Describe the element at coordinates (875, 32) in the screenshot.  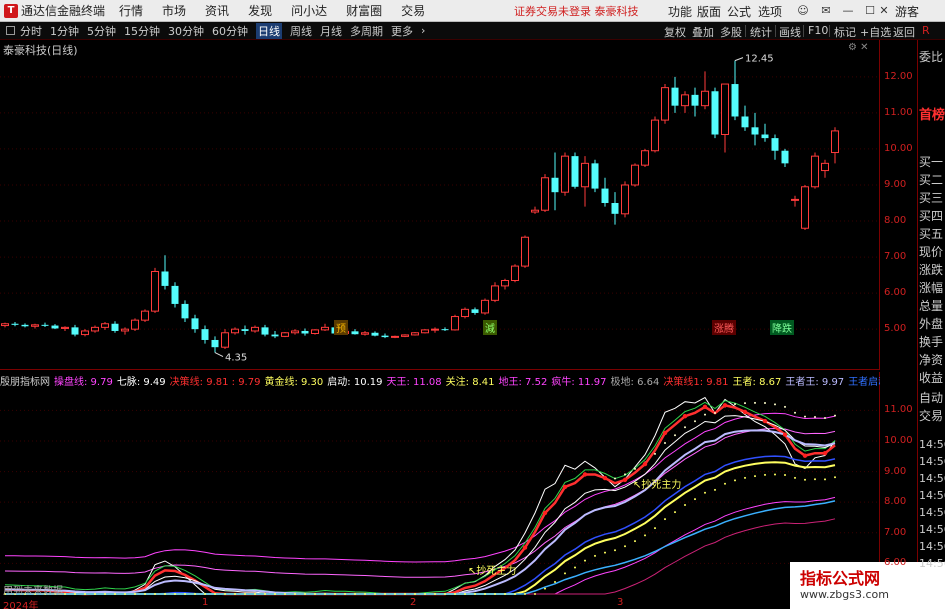
I see `tb-add-watch: +自选` at that location.